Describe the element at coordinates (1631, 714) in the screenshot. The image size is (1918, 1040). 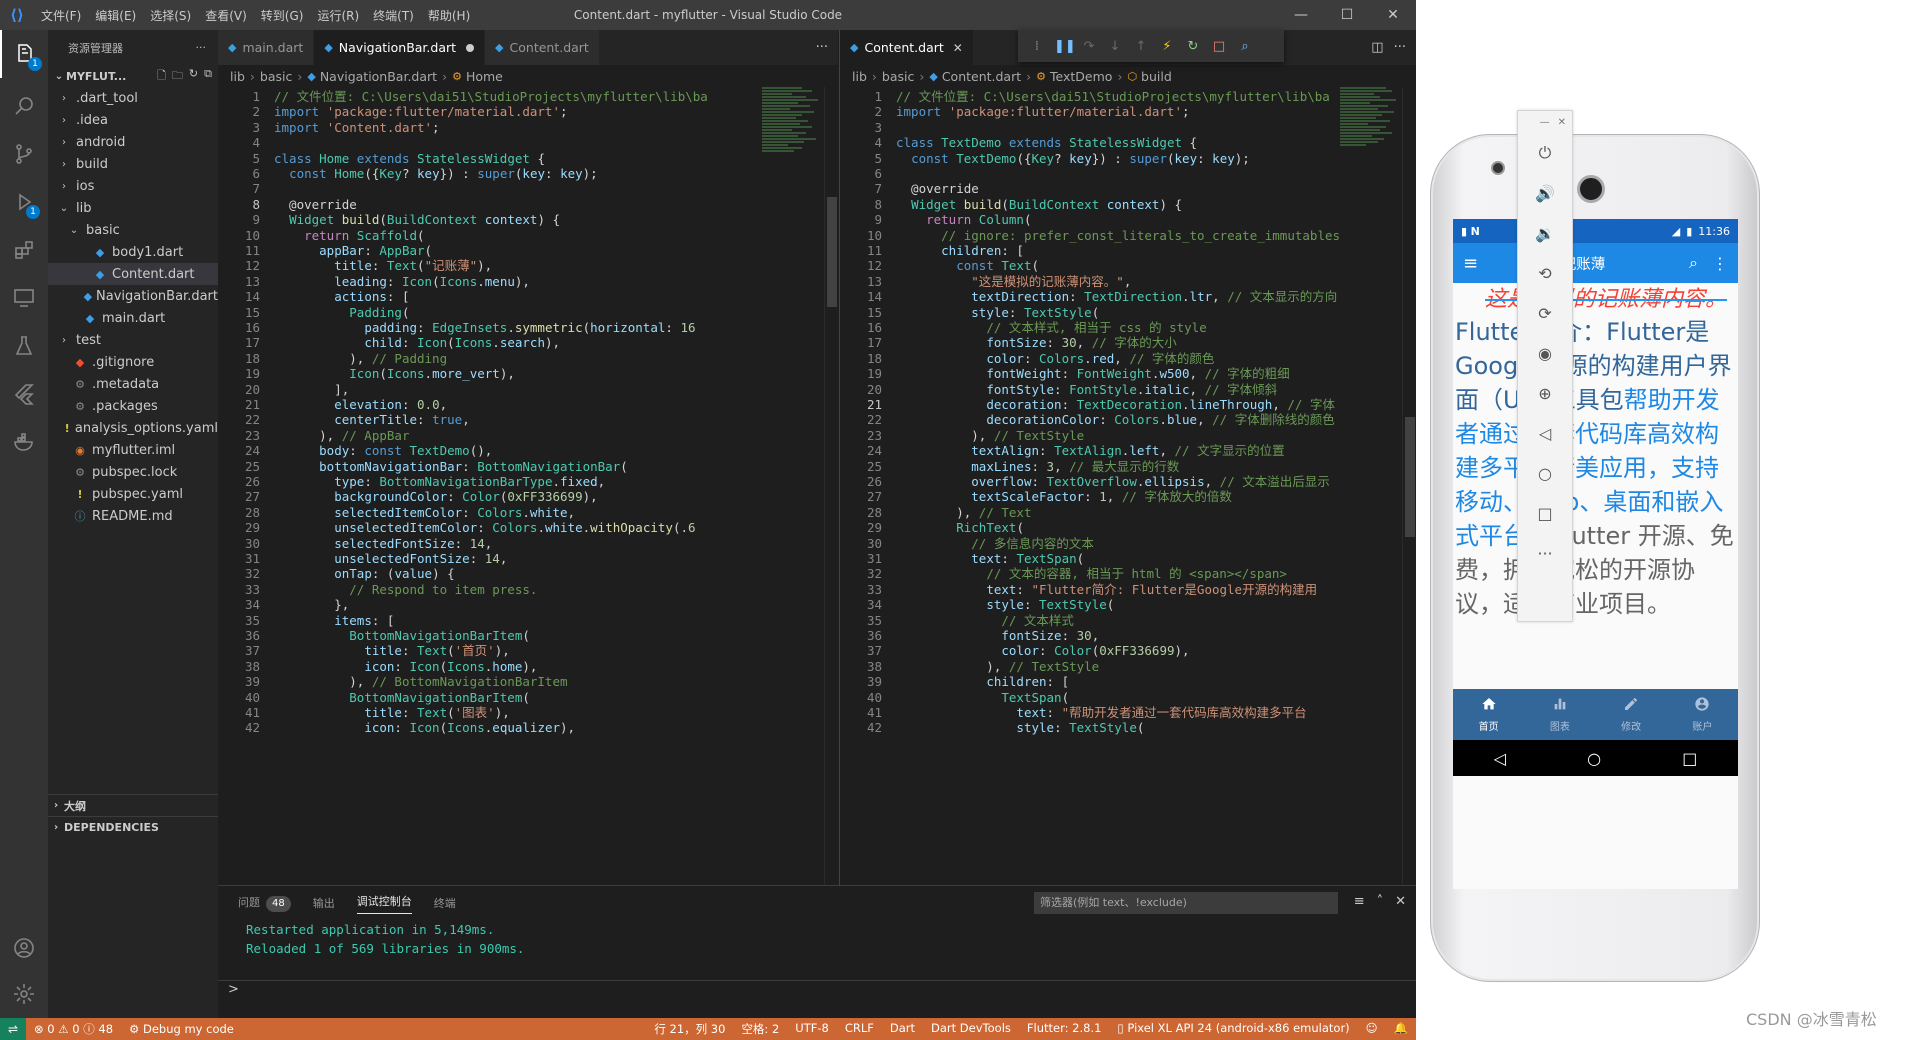
I see `bottom-nav-item: 修改` at that location.